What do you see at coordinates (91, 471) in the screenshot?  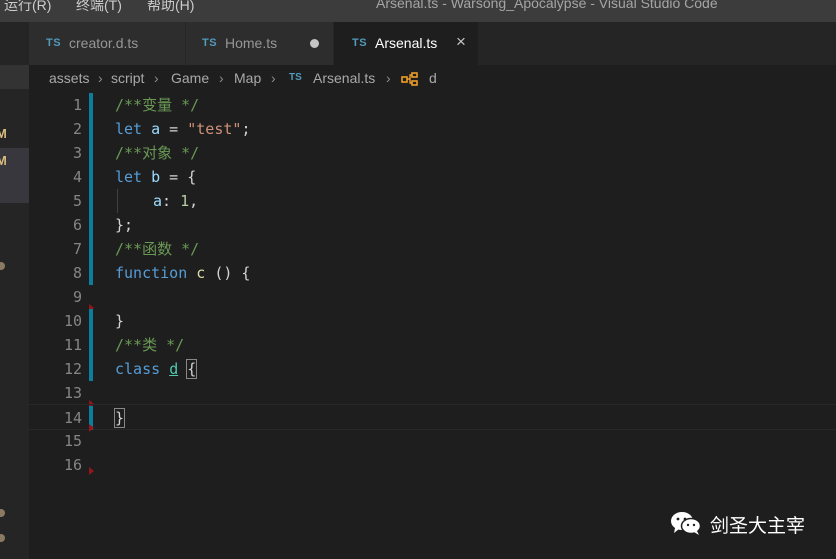 I see `gutter-deleted-marker` at bounding box center [91, 471].